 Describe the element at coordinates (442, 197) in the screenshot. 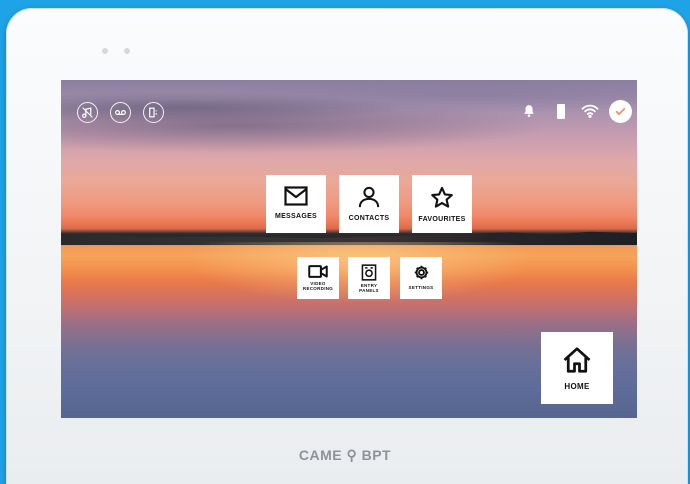

I see `star-icon` at that location.